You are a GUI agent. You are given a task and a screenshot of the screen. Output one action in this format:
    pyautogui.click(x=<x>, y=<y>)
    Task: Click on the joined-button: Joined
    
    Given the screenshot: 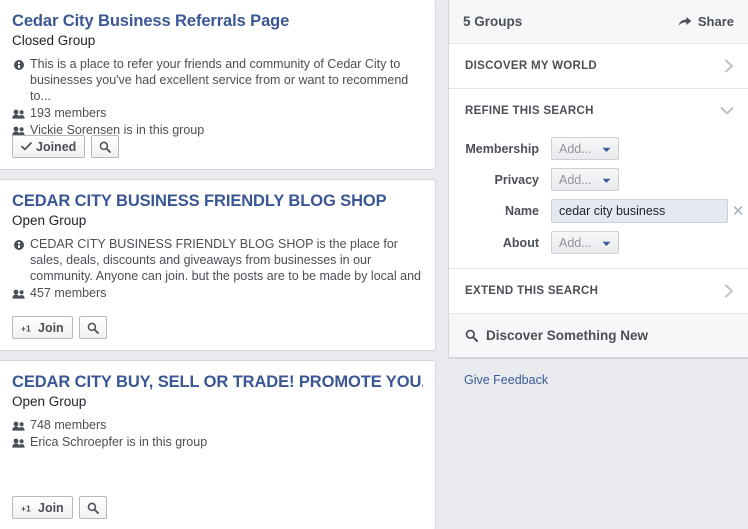 What is the action you would take?
    pyautogui.click(x=49, y=146)
    